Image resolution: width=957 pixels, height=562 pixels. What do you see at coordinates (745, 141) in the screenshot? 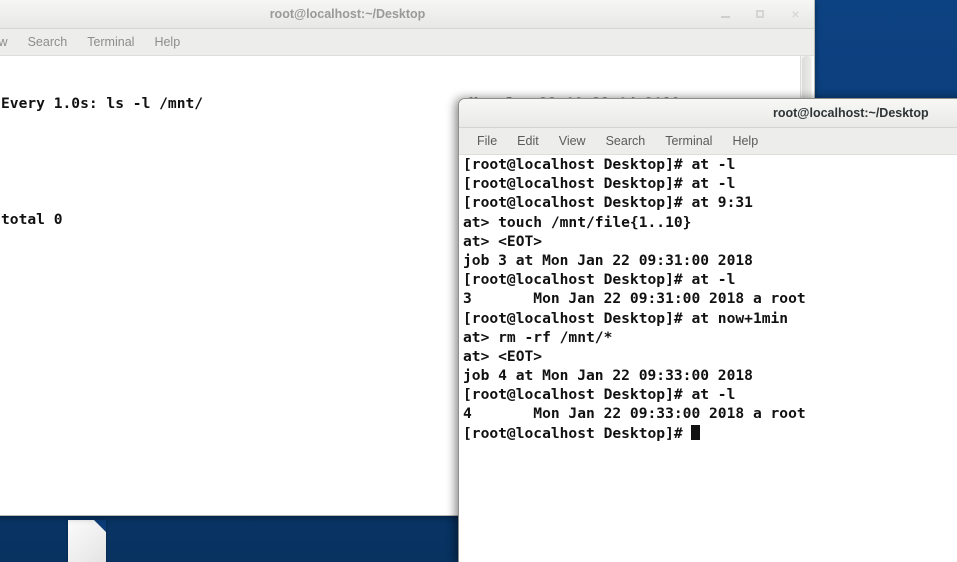
I see `menu-help-front: Help` at bounding box center [745, 141].